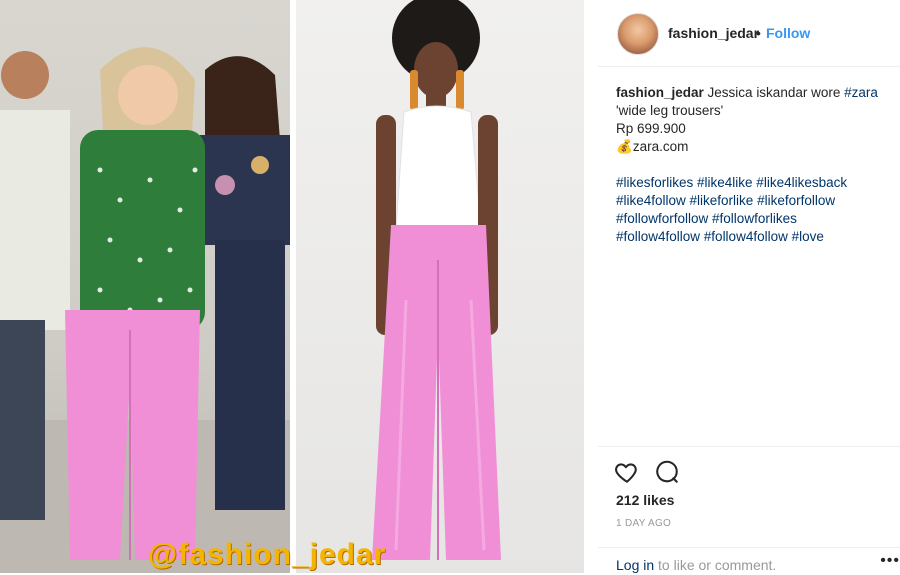  Describe the element at coordinates (670, 110) in the screenshot. I see `caption-product: 'wide leg trousers'` at that location.